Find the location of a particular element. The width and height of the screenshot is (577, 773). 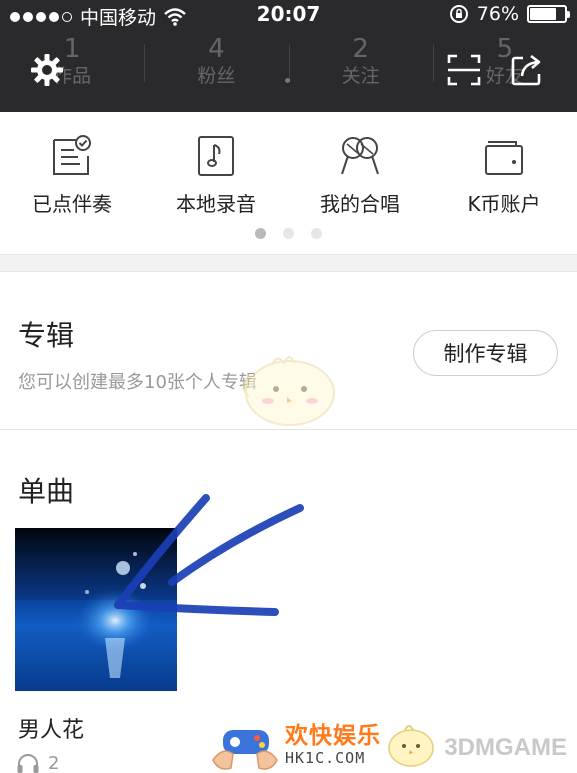

status-right: 76% is located at coordinates (509, 14).